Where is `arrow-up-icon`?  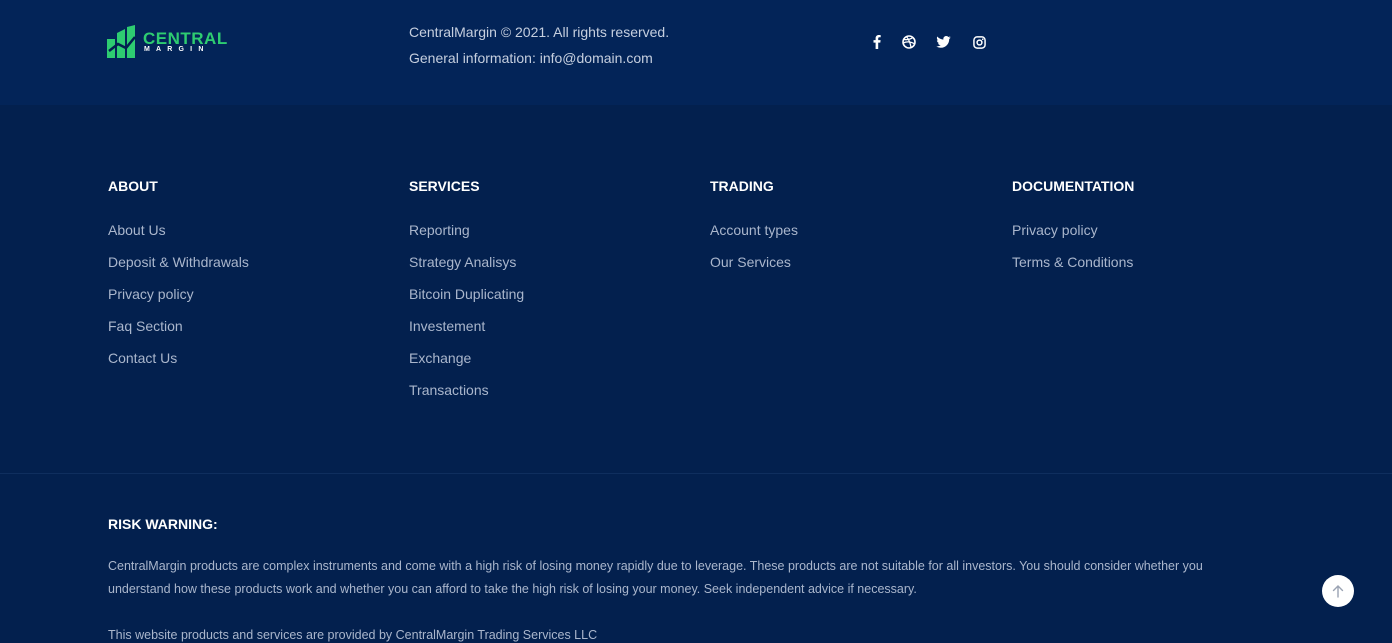 arrow-up-icon is located at coordinates (1338, 591).